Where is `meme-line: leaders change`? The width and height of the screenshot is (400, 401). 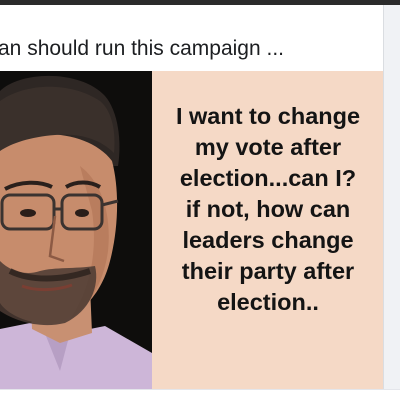 meme-line: leaders change is located at coordinates (268, 240).